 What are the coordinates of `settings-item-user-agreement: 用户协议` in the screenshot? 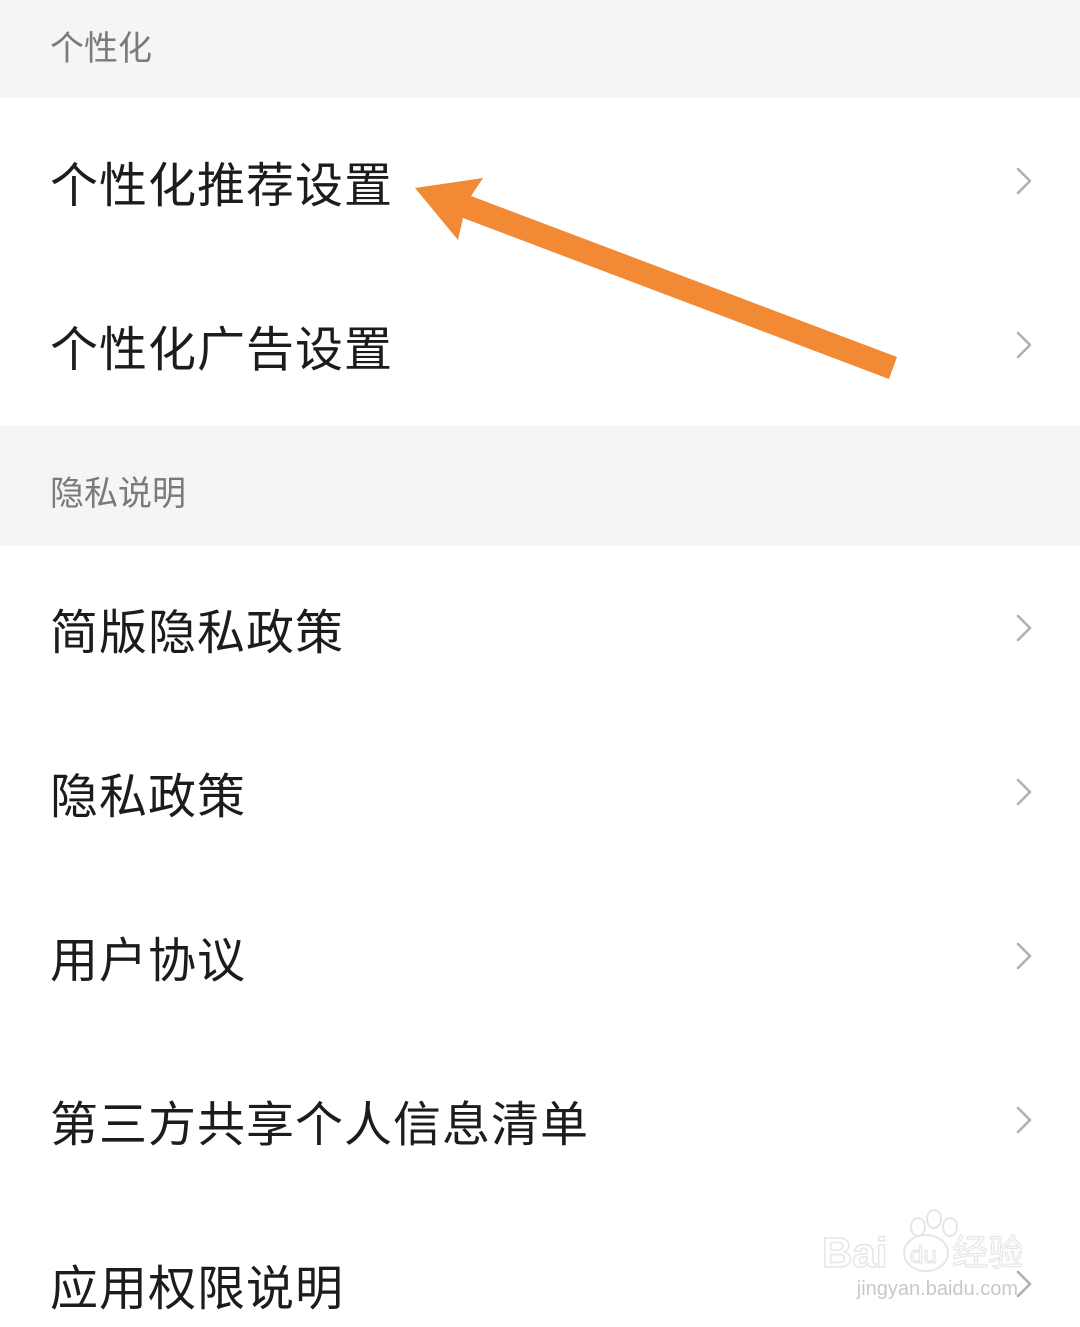 It's located at (540, 956).